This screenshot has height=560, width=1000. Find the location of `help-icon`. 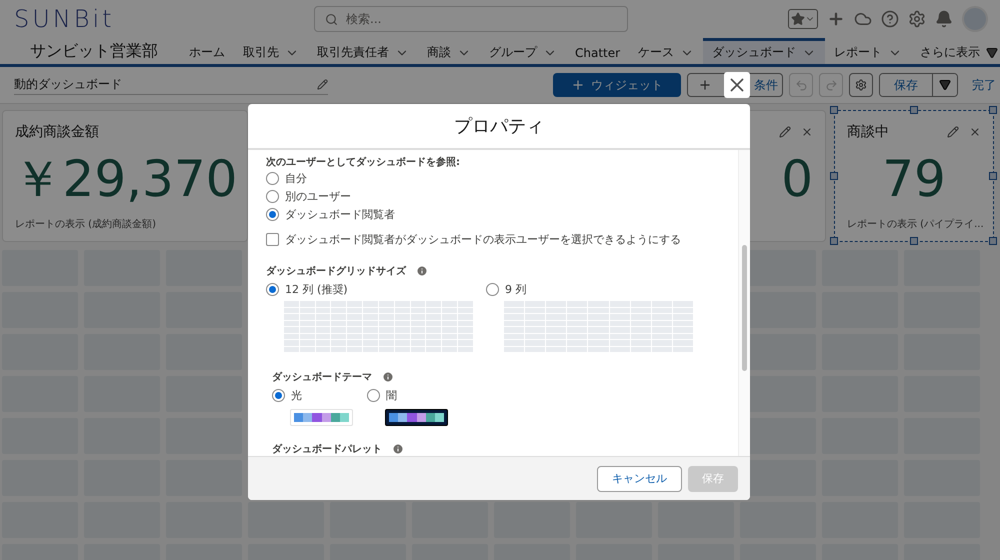

help-icon is located at coordinates (890, 19).